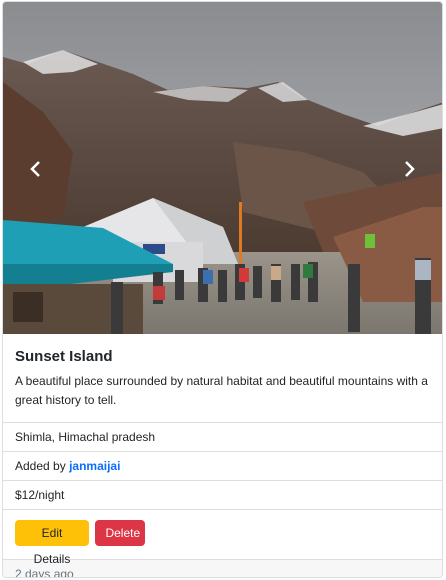  Describe the element at coordinates (40, 495) in the screenshot. I see `price-text: $12/night` at that location.